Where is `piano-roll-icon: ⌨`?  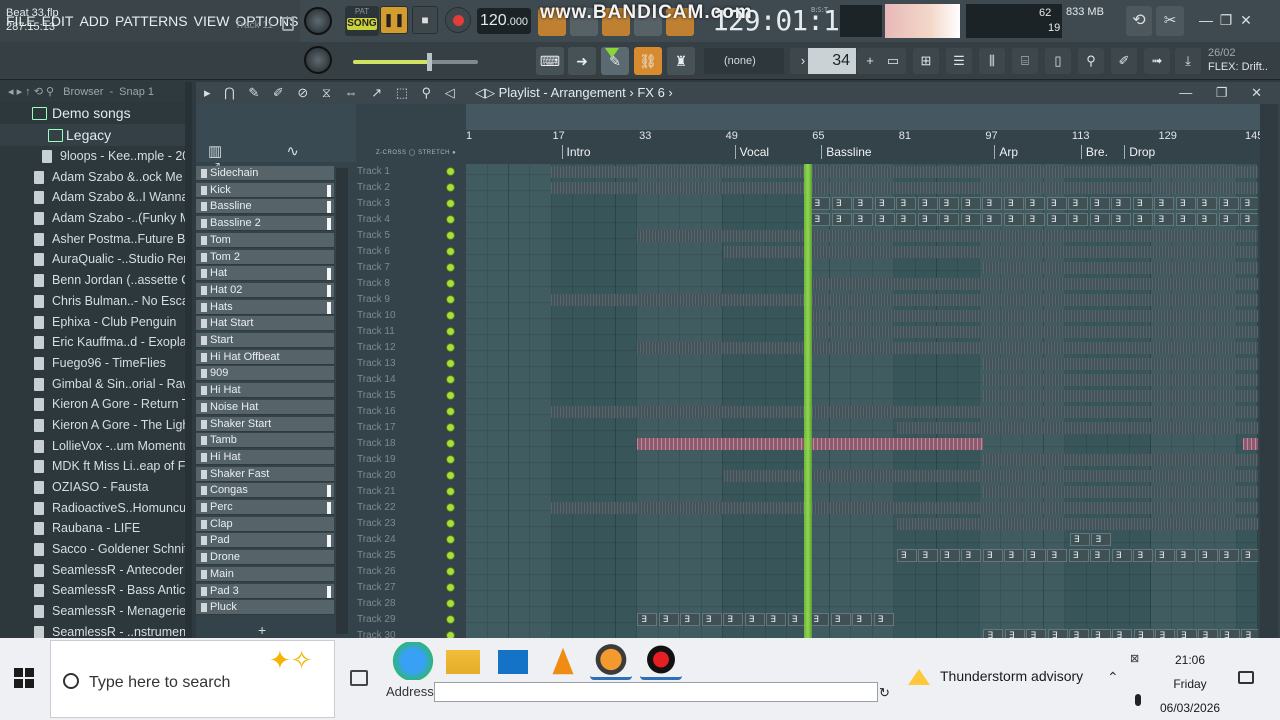 piano-roll-icon: ⌨ is located at coordinates (550, 61).